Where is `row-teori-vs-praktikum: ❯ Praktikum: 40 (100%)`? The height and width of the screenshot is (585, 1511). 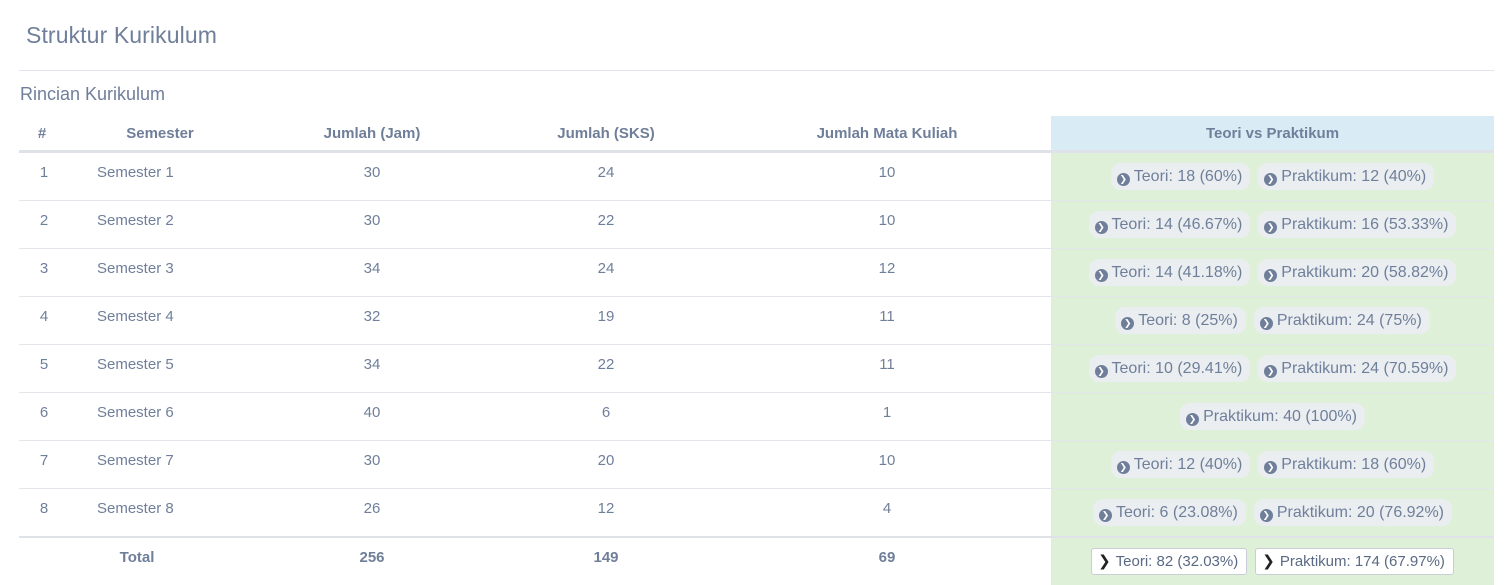
row-teori-vs-praktikum: ❯ Praktikum: 40 (100%) is located at coordinates (1272, 416).